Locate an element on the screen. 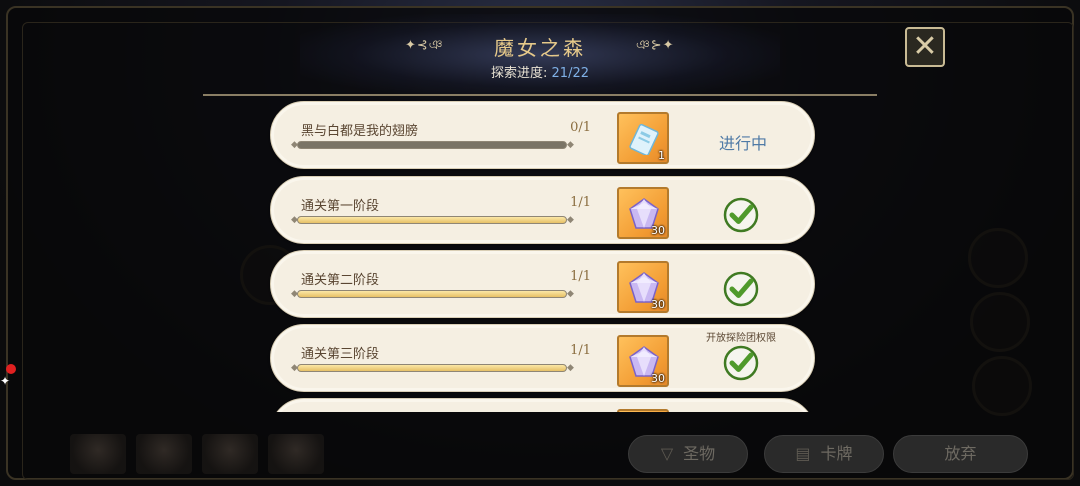  task-row: 通关第二阶段 1/1 ◆ ◆ 30 is located at coordinates (542, 284).